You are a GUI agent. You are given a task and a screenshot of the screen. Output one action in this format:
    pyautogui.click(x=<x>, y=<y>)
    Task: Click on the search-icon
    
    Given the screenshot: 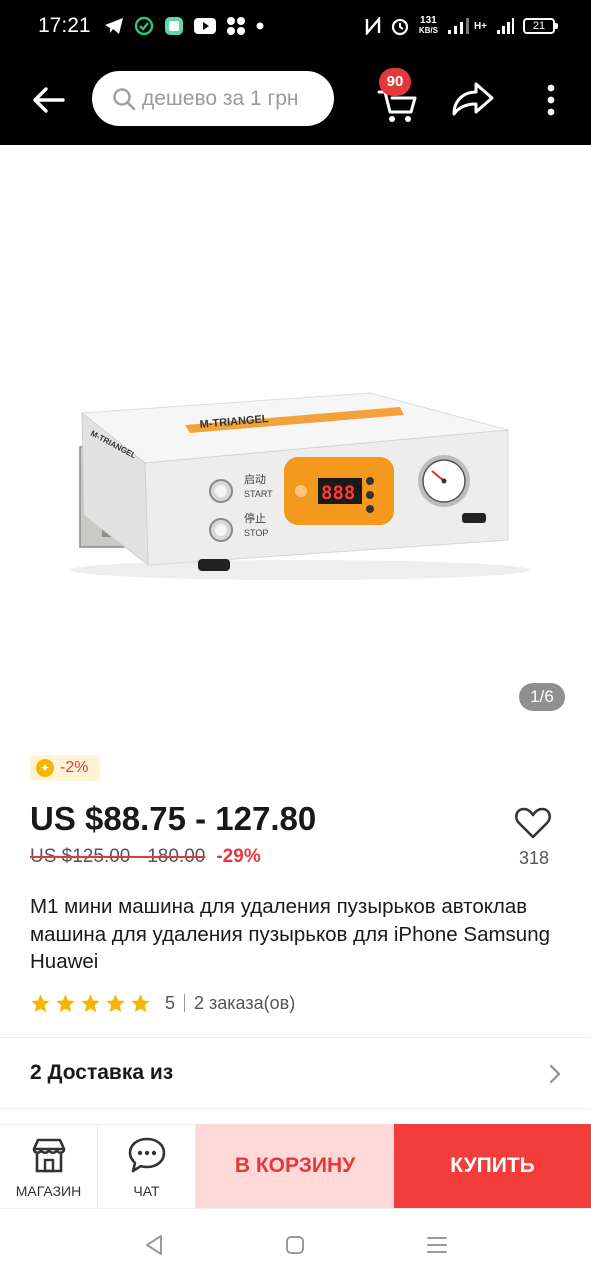 What is the action you would take?
    pyautogui.click(x=124, y=98)
    